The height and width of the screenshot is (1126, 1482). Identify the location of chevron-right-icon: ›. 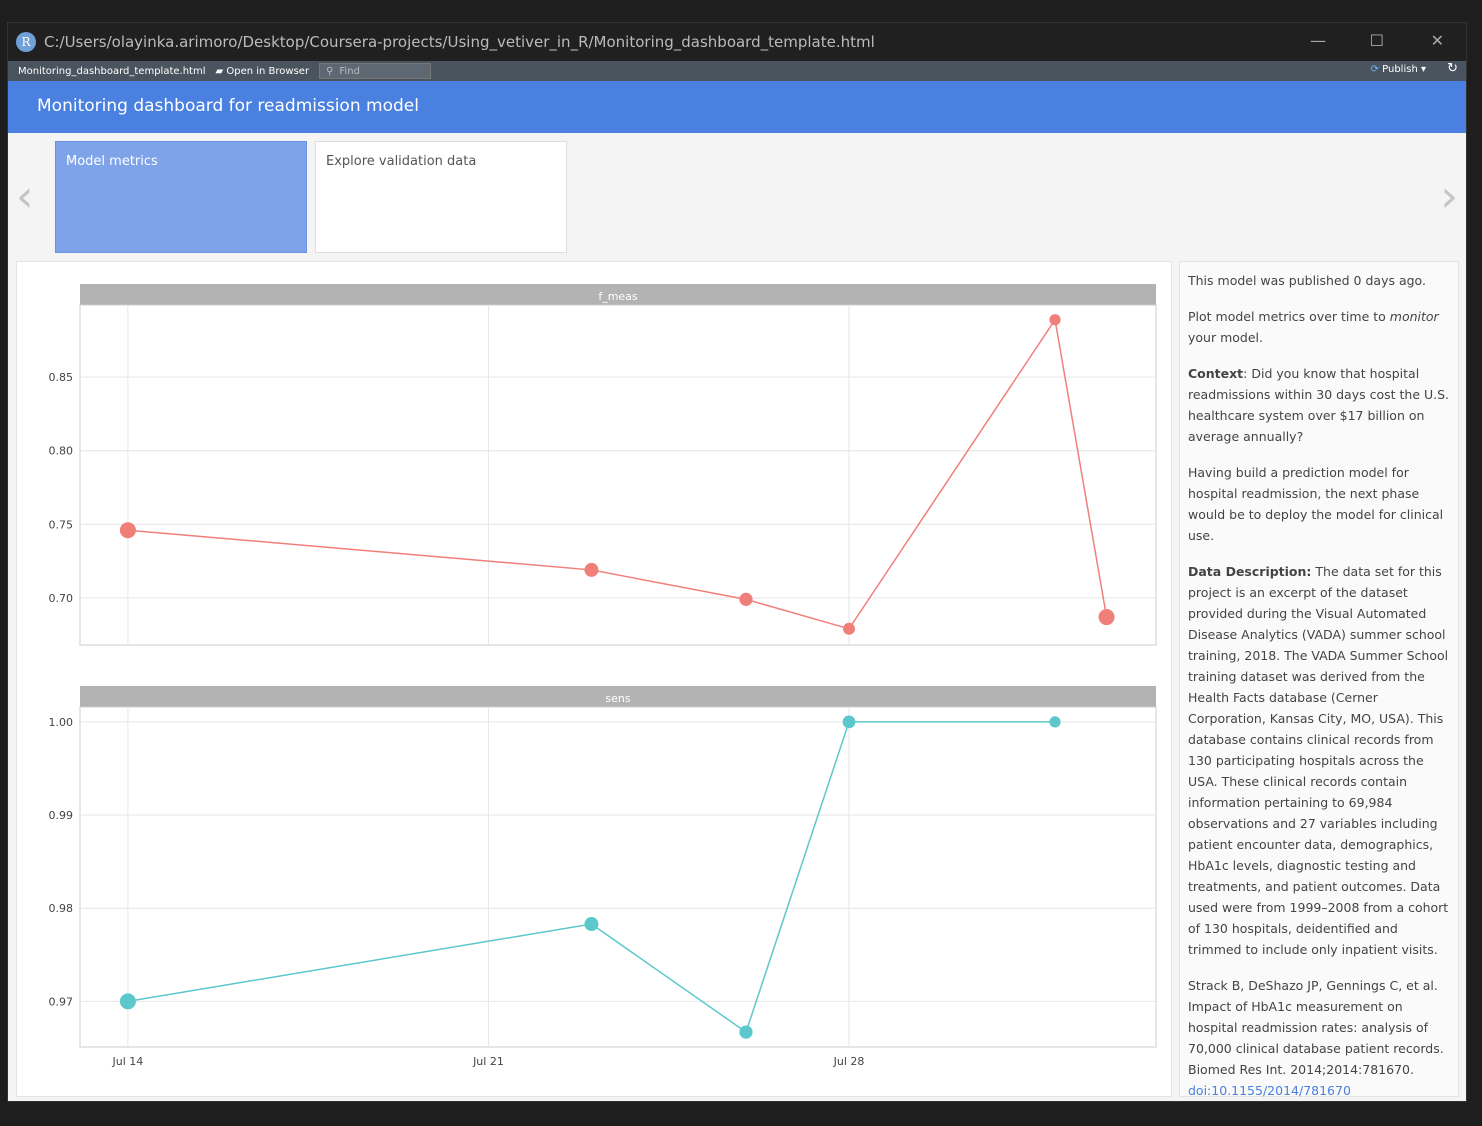
(1449, 196).